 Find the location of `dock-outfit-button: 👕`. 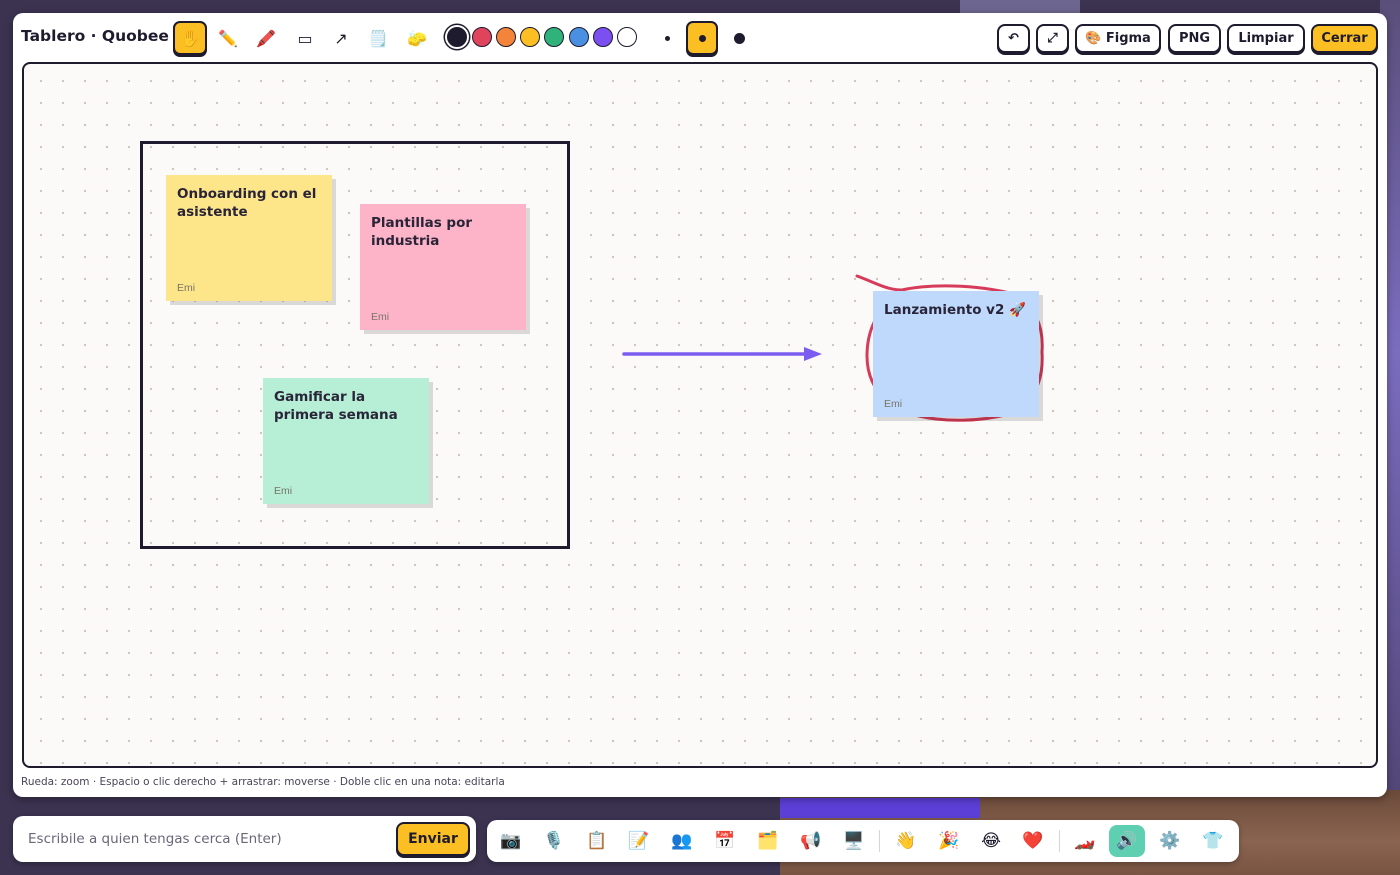

dock-outfit-button: 👕 is located at coordinates (1213, 841).